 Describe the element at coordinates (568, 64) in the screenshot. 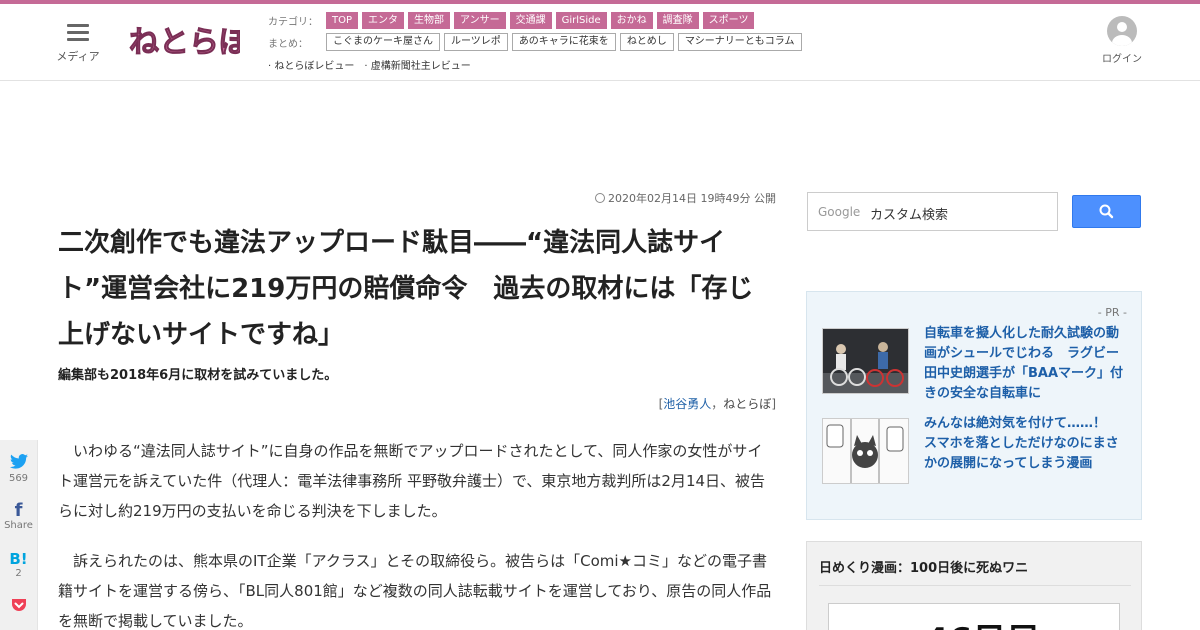

I see `review-links-row: · ねとらぼレビュー · 虚構新聞社主レビュー` at that location.